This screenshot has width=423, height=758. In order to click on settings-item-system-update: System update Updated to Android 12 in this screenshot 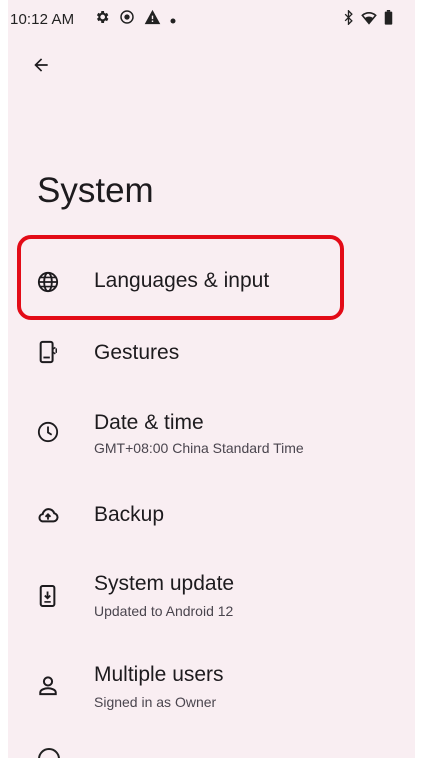, I will do `click(211, 599)`.